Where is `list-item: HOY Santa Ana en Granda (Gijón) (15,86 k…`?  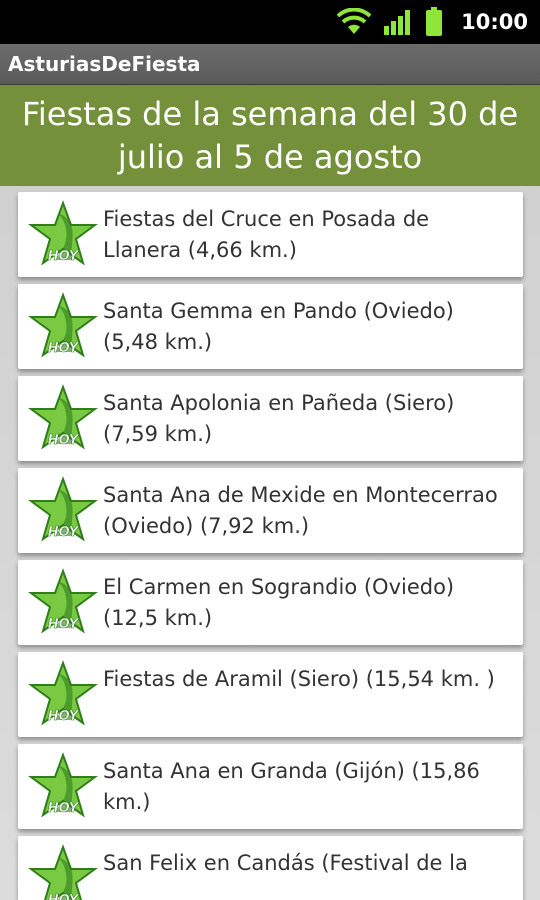
list-item: HOY Santa Ana en Granda (Gijón) (15,86 k… is located at coordinates (270, 786).